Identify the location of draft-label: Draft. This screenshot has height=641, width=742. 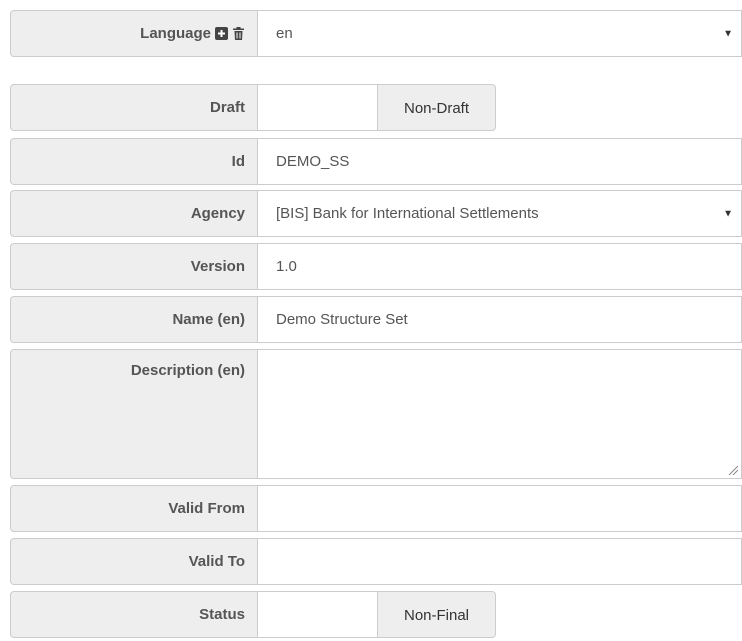
(227, 107).